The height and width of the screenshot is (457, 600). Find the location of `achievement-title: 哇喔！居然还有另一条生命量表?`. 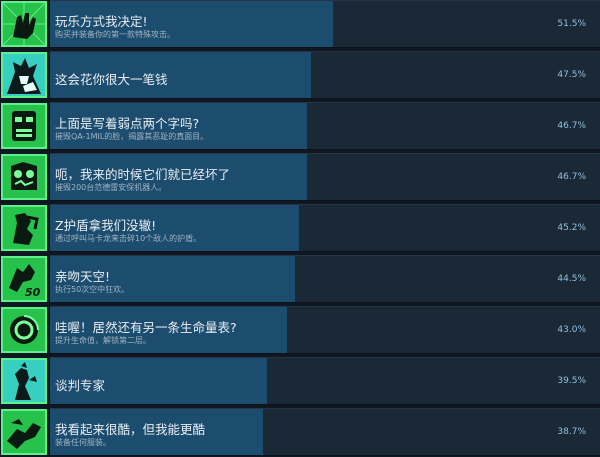

achievement-title: 哇喔！居然还有另一条生命量表? is located at coordinates (146, 327).